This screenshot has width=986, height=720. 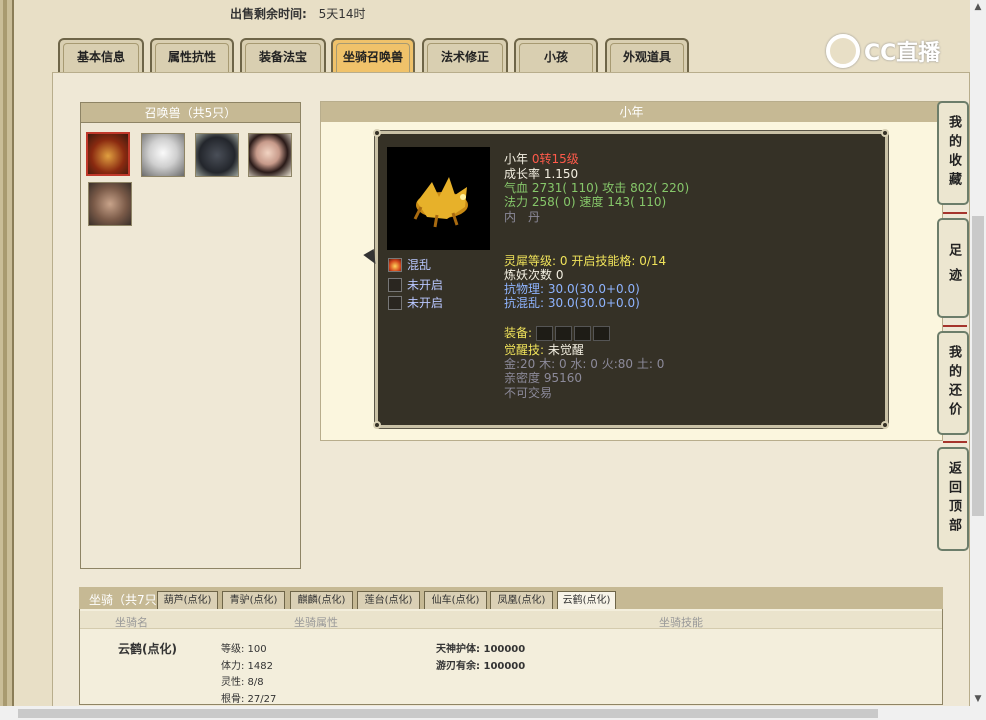 I want to click on mount-name: 云鹤(点化), so click(x=147, y=649).